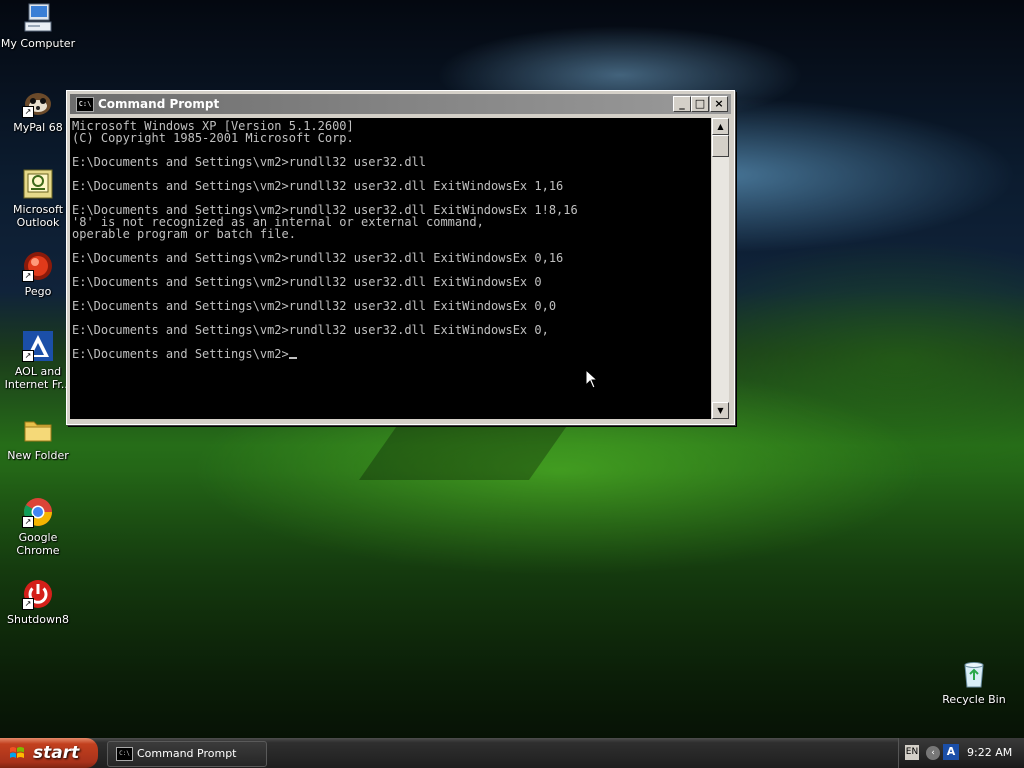 This screenshot has height=768, width=1024. What do you see at coordinates (292, 358) in the screenshot?
I see `text-cursor` at bounding box center [292, 358].